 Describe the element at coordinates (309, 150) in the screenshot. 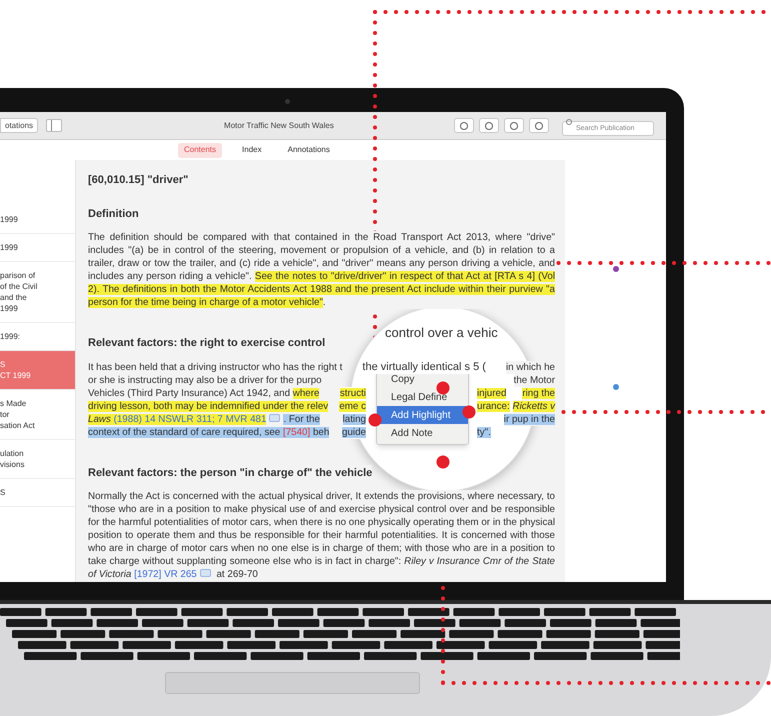

I see `tab: Annotations` at that location.